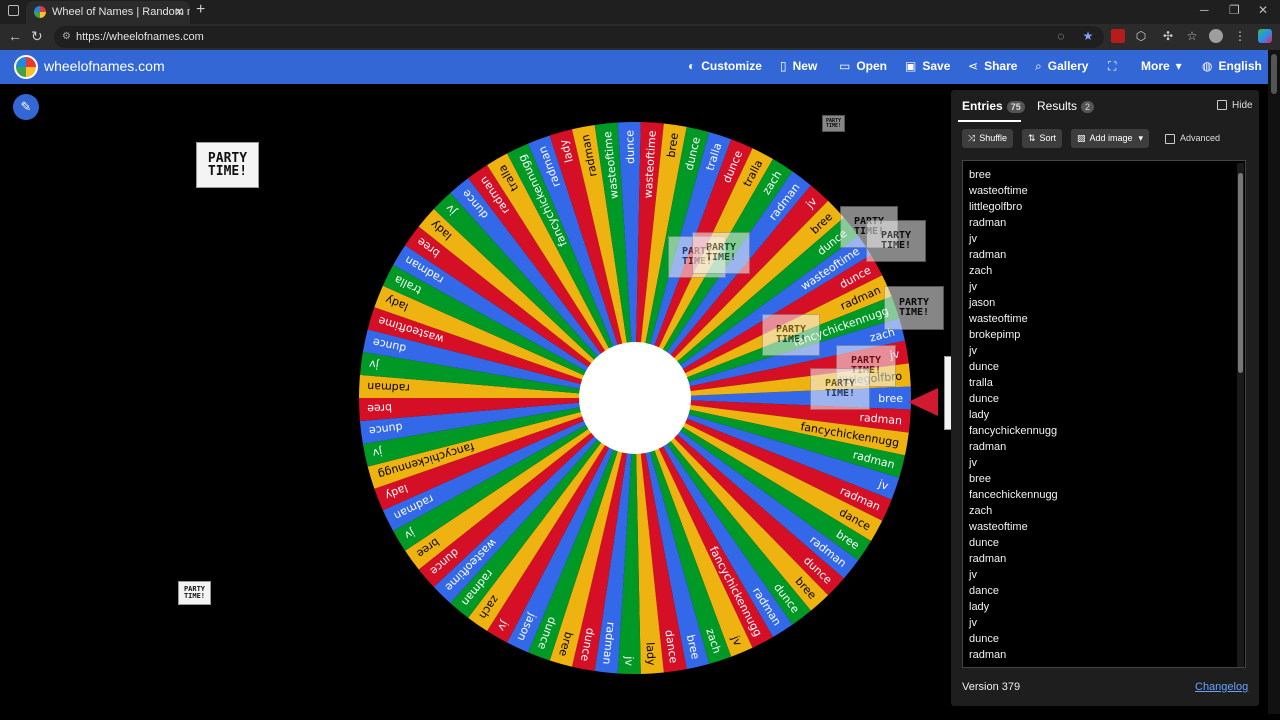 The height and width of the screenshot is (720, 1280). What do you see at coordinates (1061, 66) in the screenshot?
I see `gallery-button: ⌕ Gallery` at bounding box center [1061, 66].